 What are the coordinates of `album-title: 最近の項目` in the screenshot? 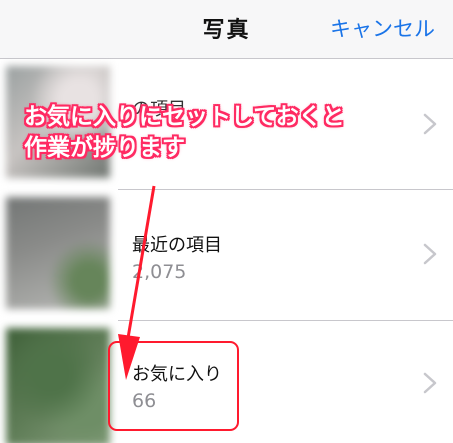 It's located at (177, 245).